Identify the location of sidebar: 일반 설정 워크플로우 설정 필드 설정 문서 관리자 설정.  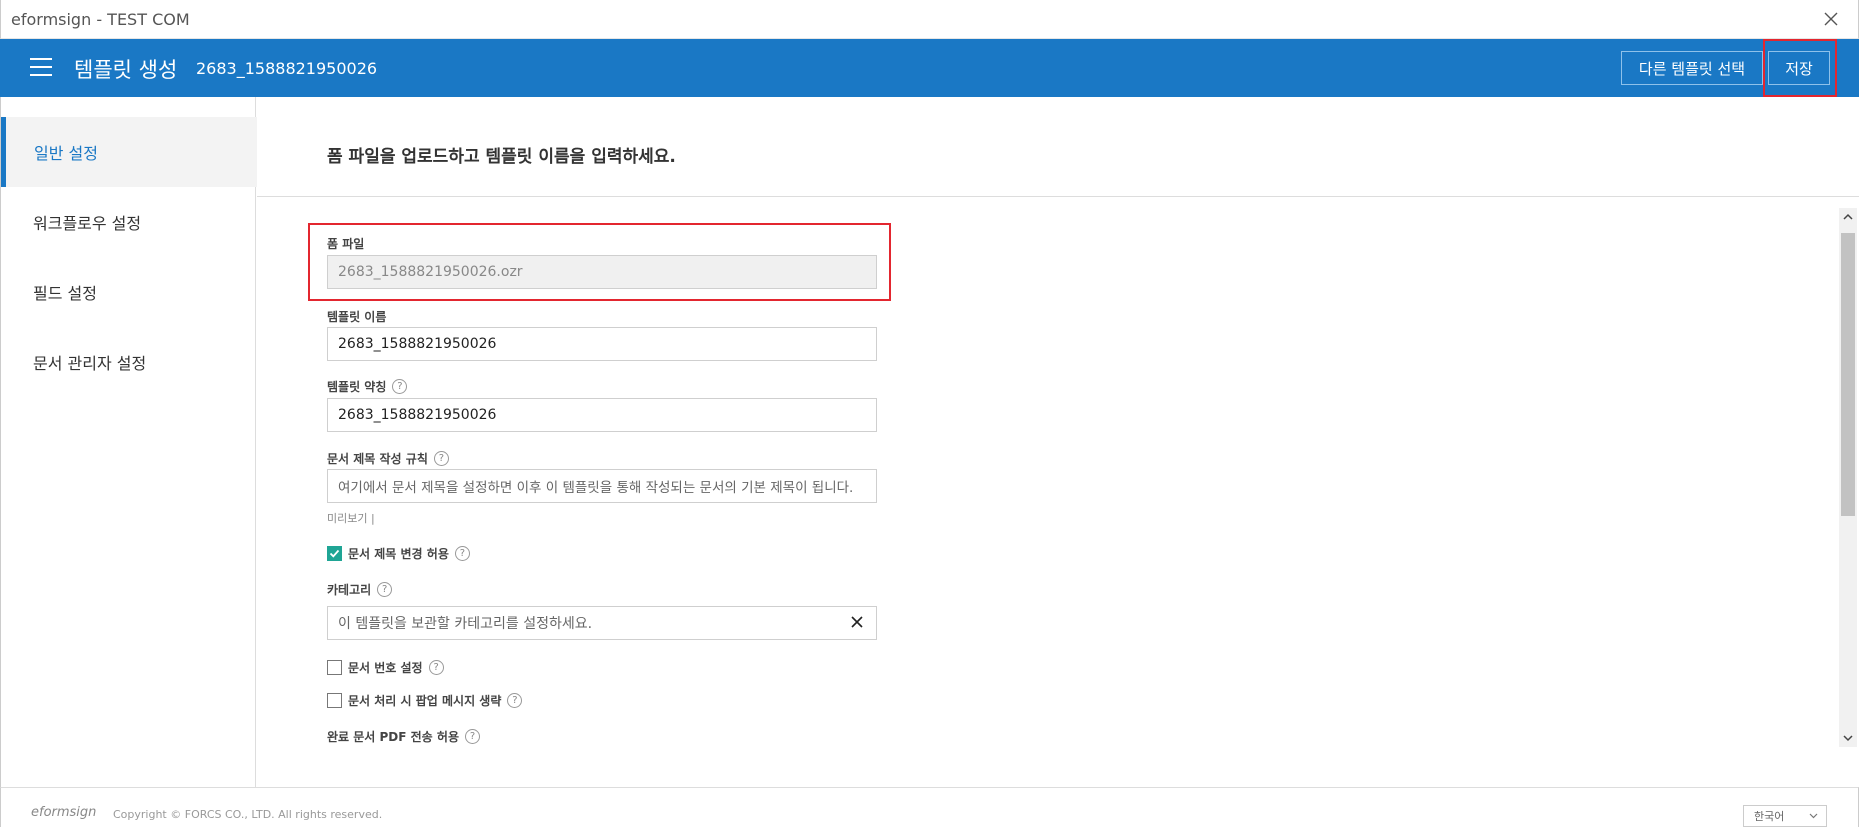
(128, 442).